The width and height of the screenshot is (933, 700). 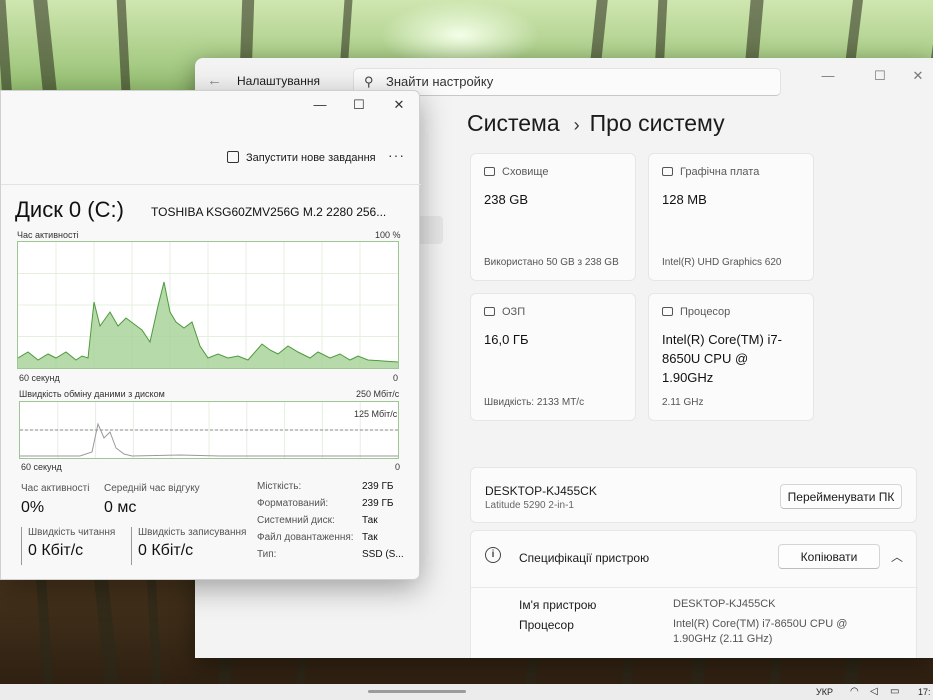 I want to click on write-speed-label: Швидкість записування, so click(x=192, y=532).